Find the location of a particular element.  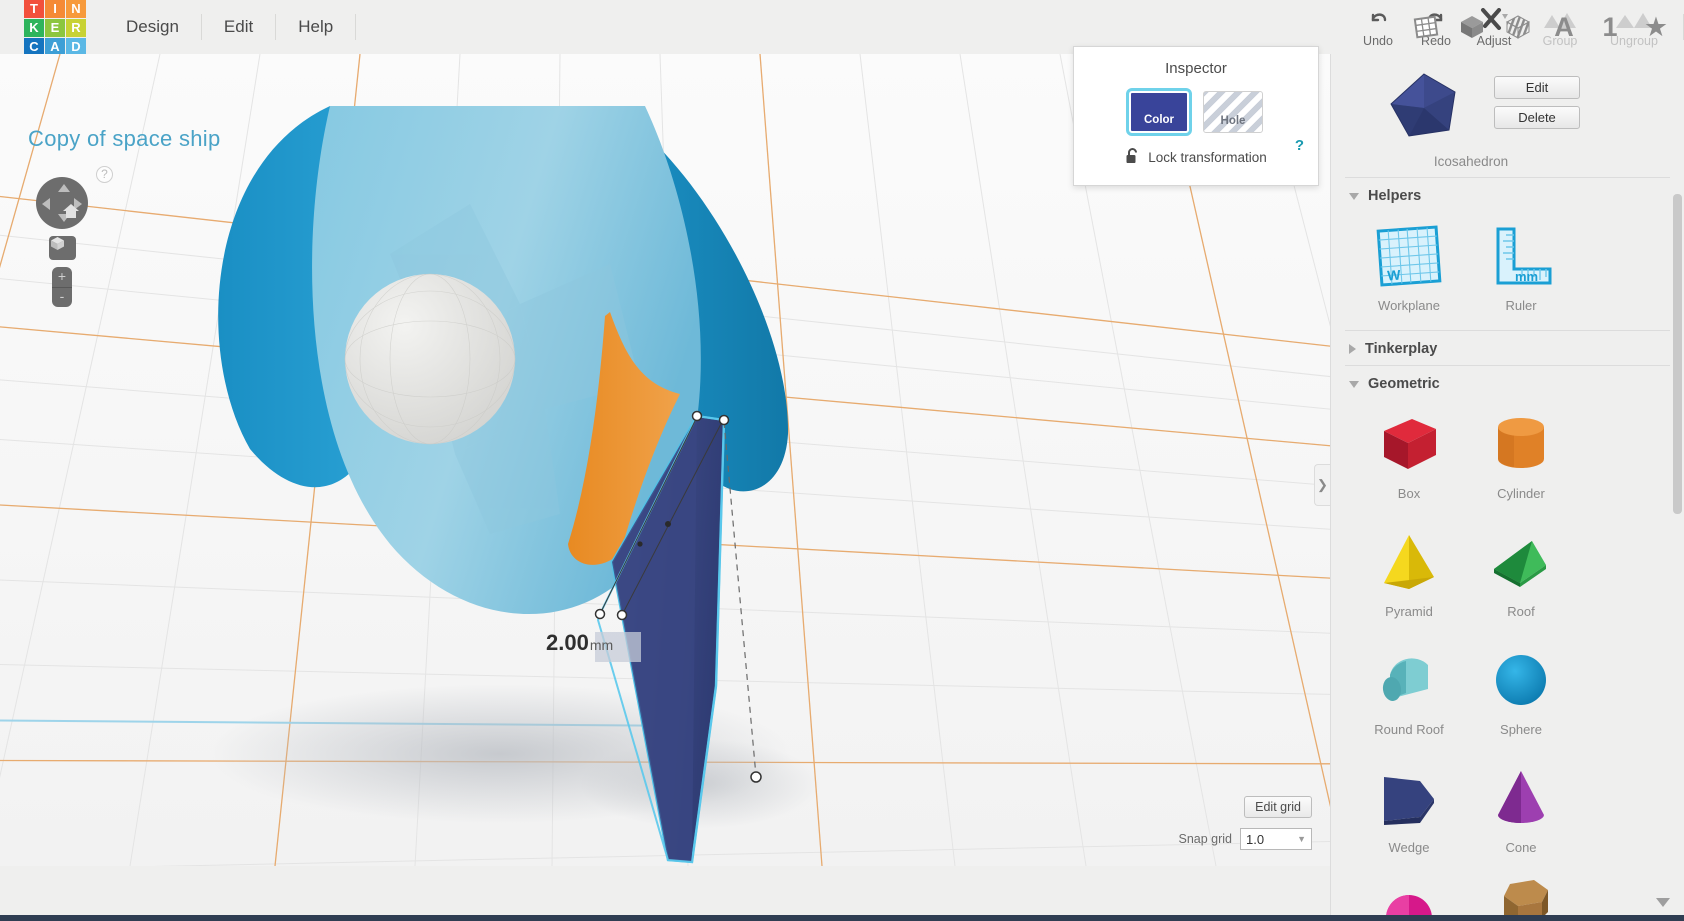

shape-pyramid: Pyramid is located at coordinates (1409, 577).